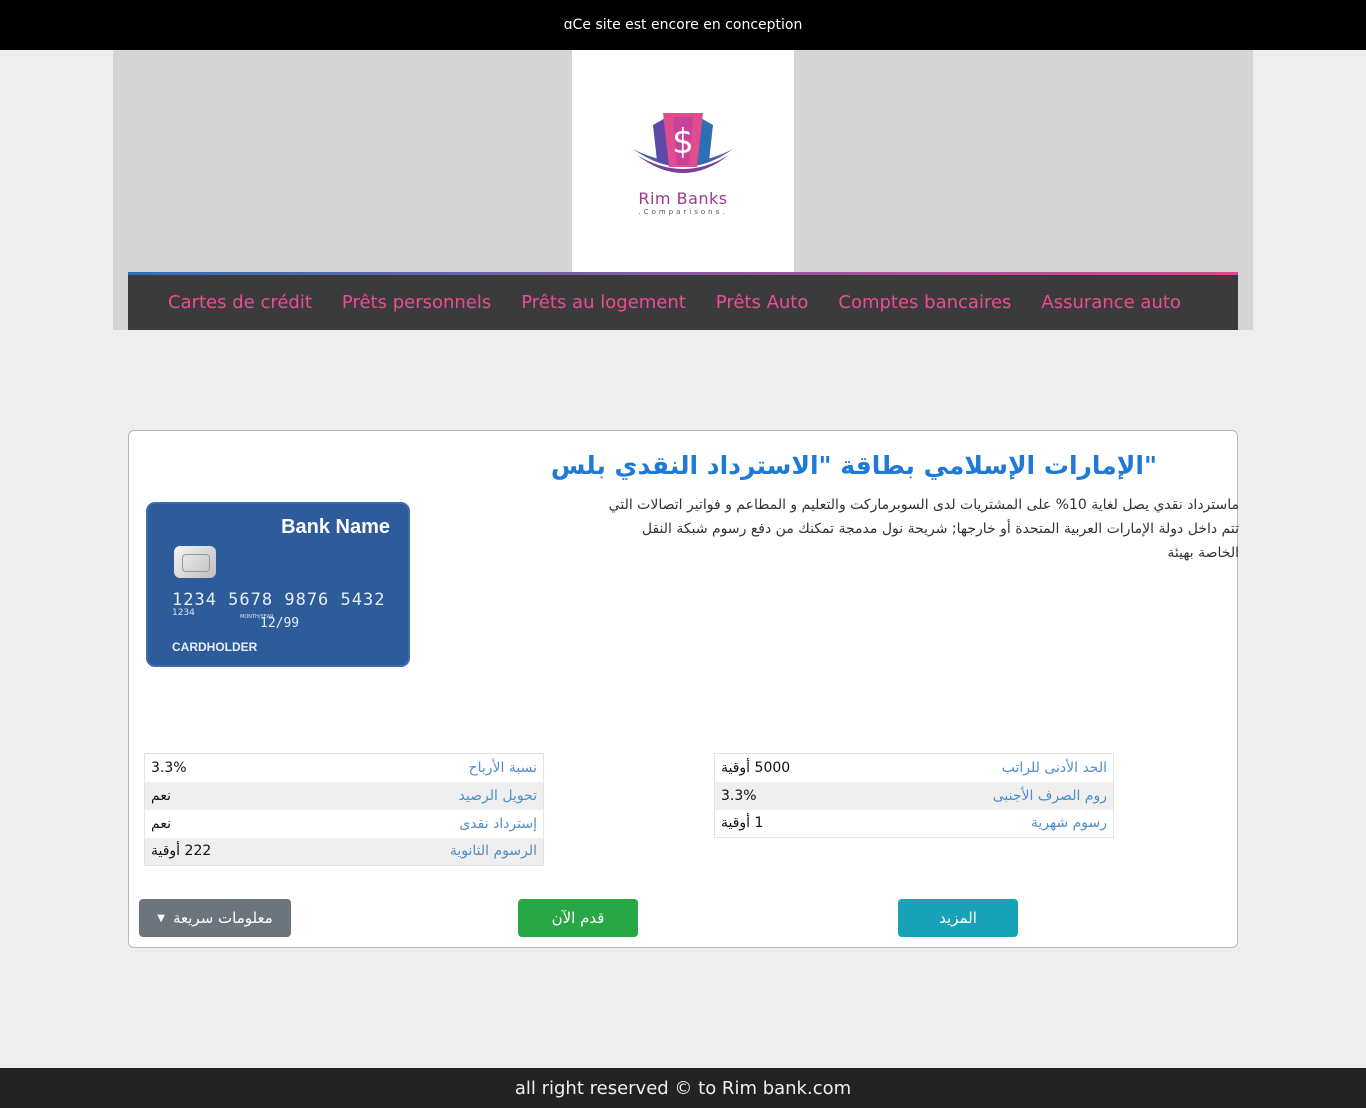  Describe the element at coordinates (762, 302) in the screenshot. I see `nav-auto-loans: Prêts Auto` at that location.